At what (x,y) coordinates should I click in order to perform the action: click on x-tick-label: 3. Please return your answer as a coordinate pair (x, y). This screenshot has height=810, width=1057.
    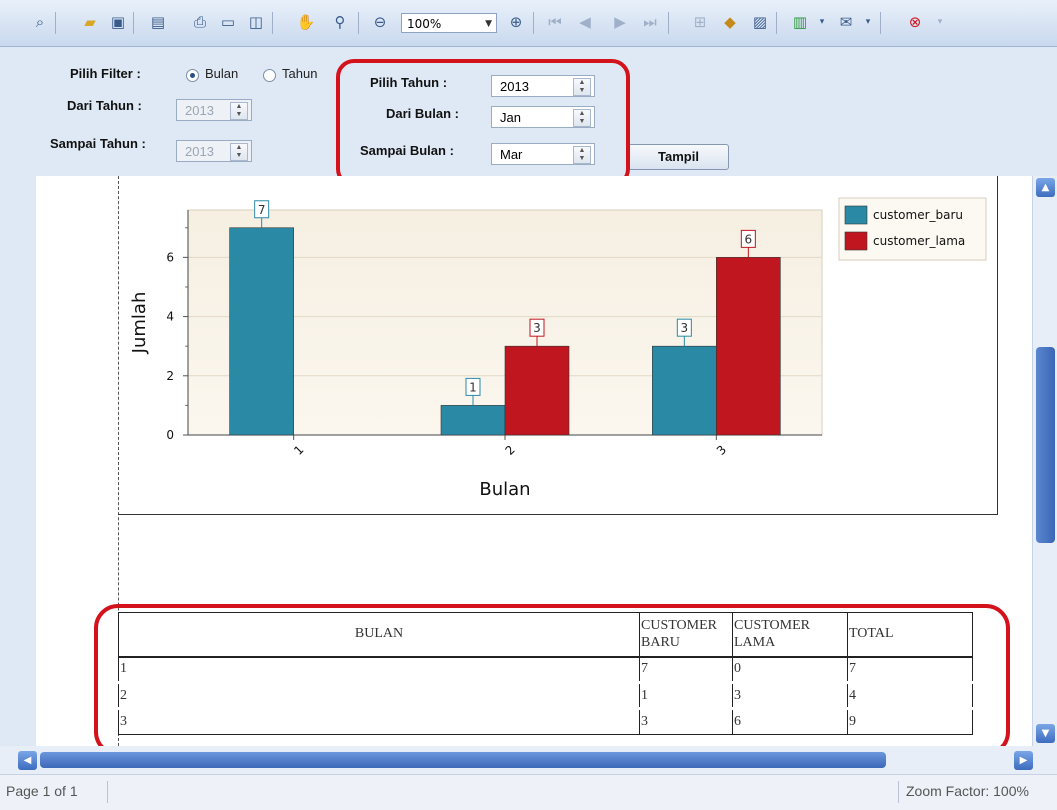
    Looking at the image, I should click on (721, 450).